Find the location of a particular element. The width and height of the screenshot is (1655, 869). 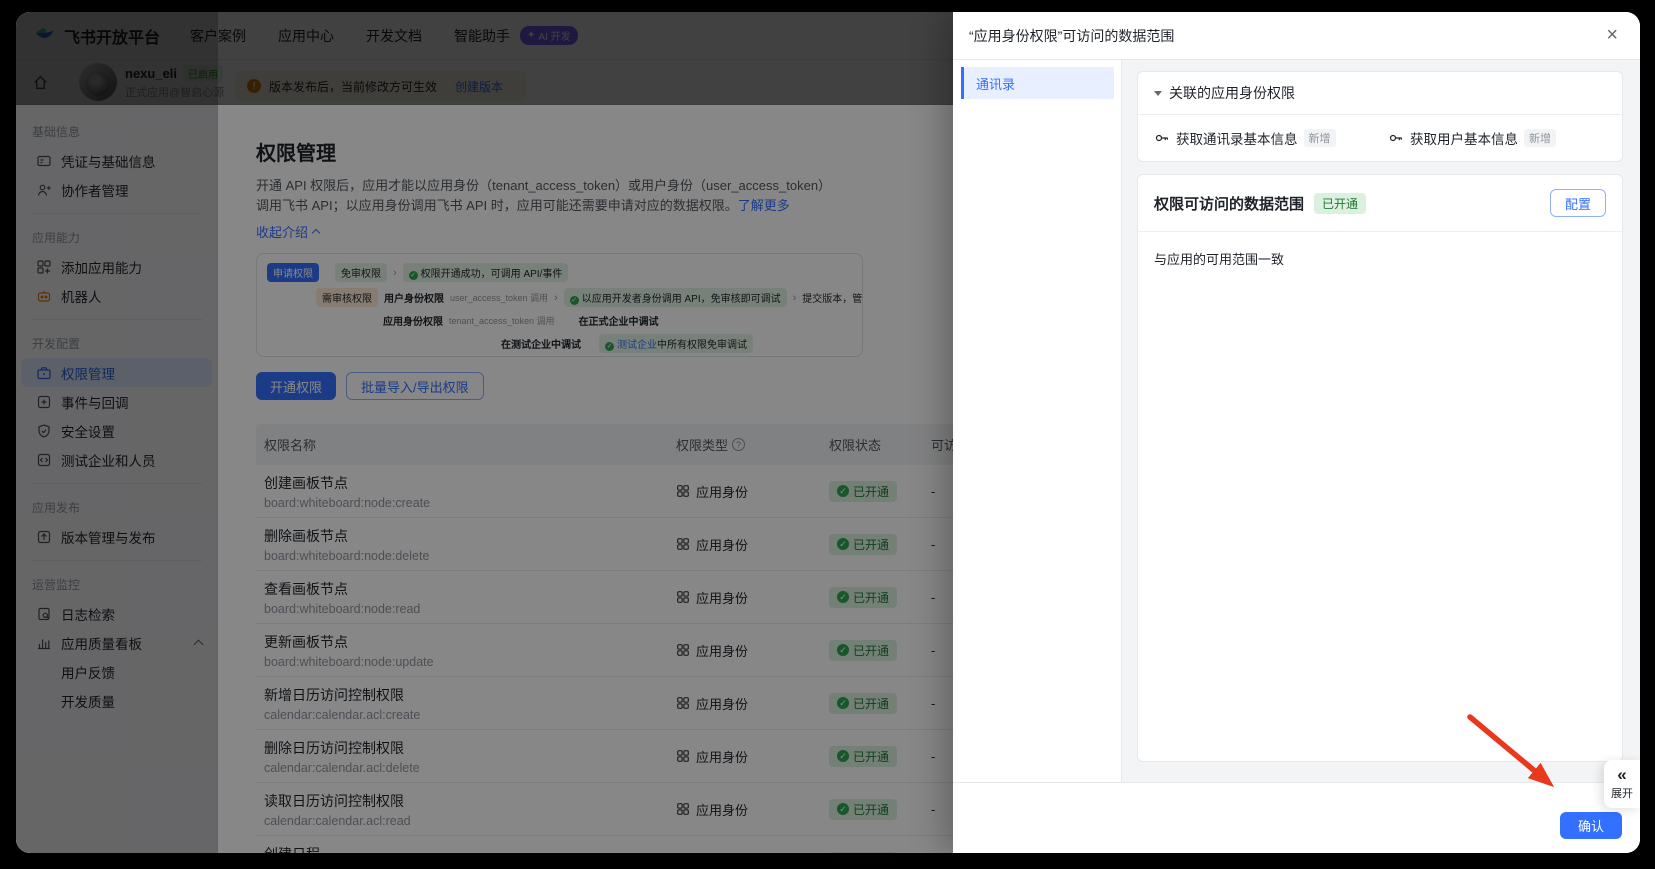

sidebar-item-bot: 机器人 is located at coordinates (116, 295).